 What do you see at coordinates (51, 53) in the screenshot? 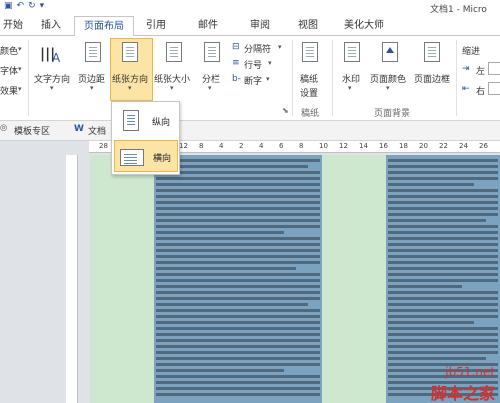
I see `text-direction-icon: ||| A` at bounding box center [51, 53].